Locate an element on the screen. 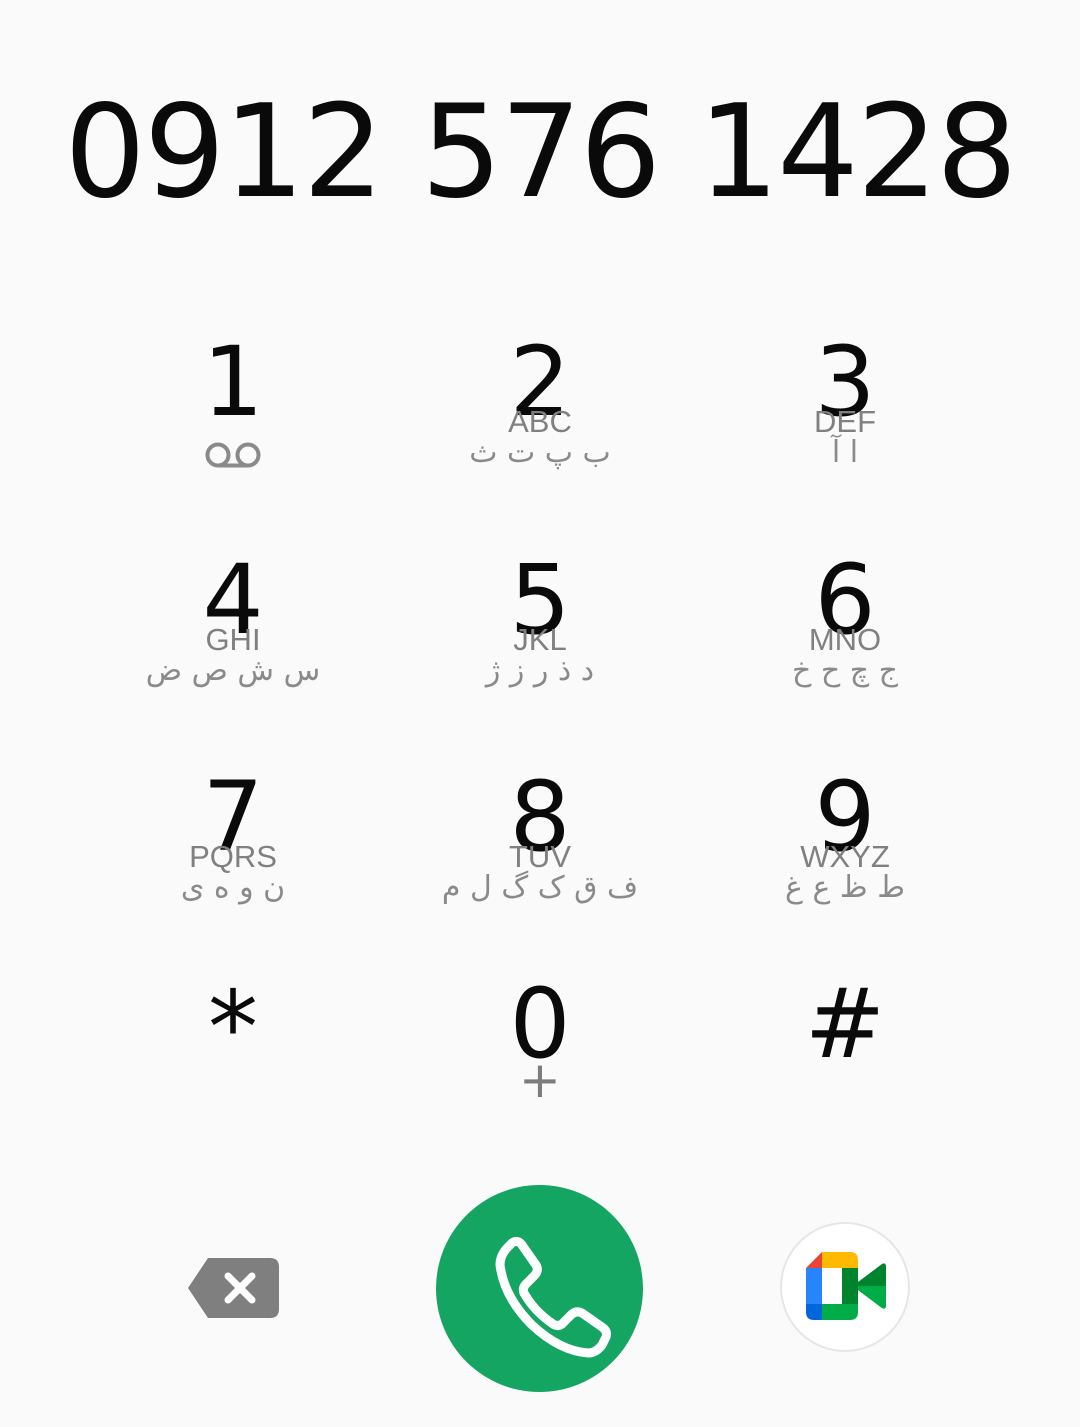 This screenshot has height=1427, width=1080. key-persian-letters: د ذ ر ز ژ is located at coordinates (540, 670).